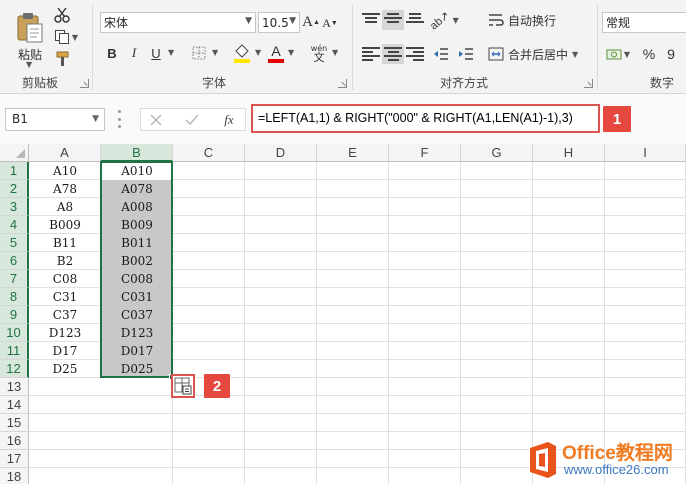  Describe the element at coordinates (393, 54) in the screenshot. I see `align-center-button` at that location.